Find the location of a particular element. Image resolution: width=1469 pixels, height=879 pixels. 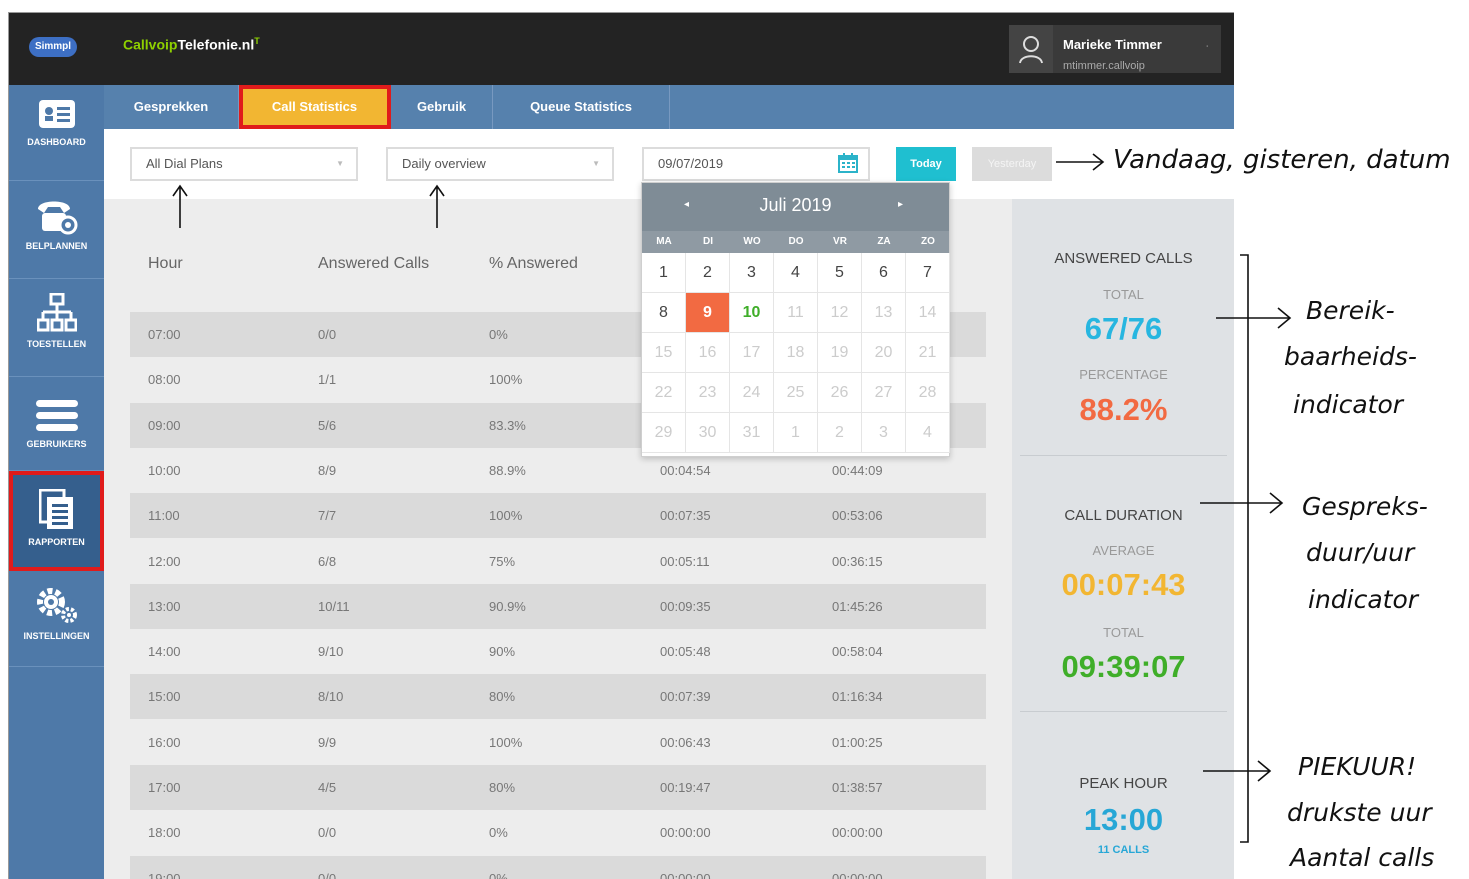

annotation-reach-2: baarheids- is located at coordinates (1350, 356).